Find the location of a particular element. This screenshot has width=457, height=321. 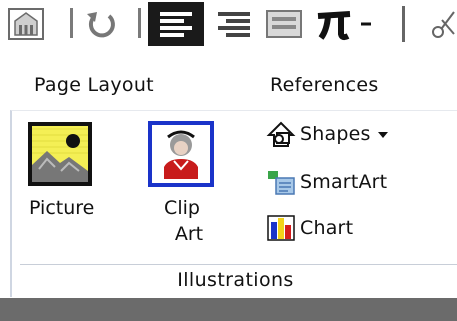

quick-access-toolbar is located at coordinates (228, 24).